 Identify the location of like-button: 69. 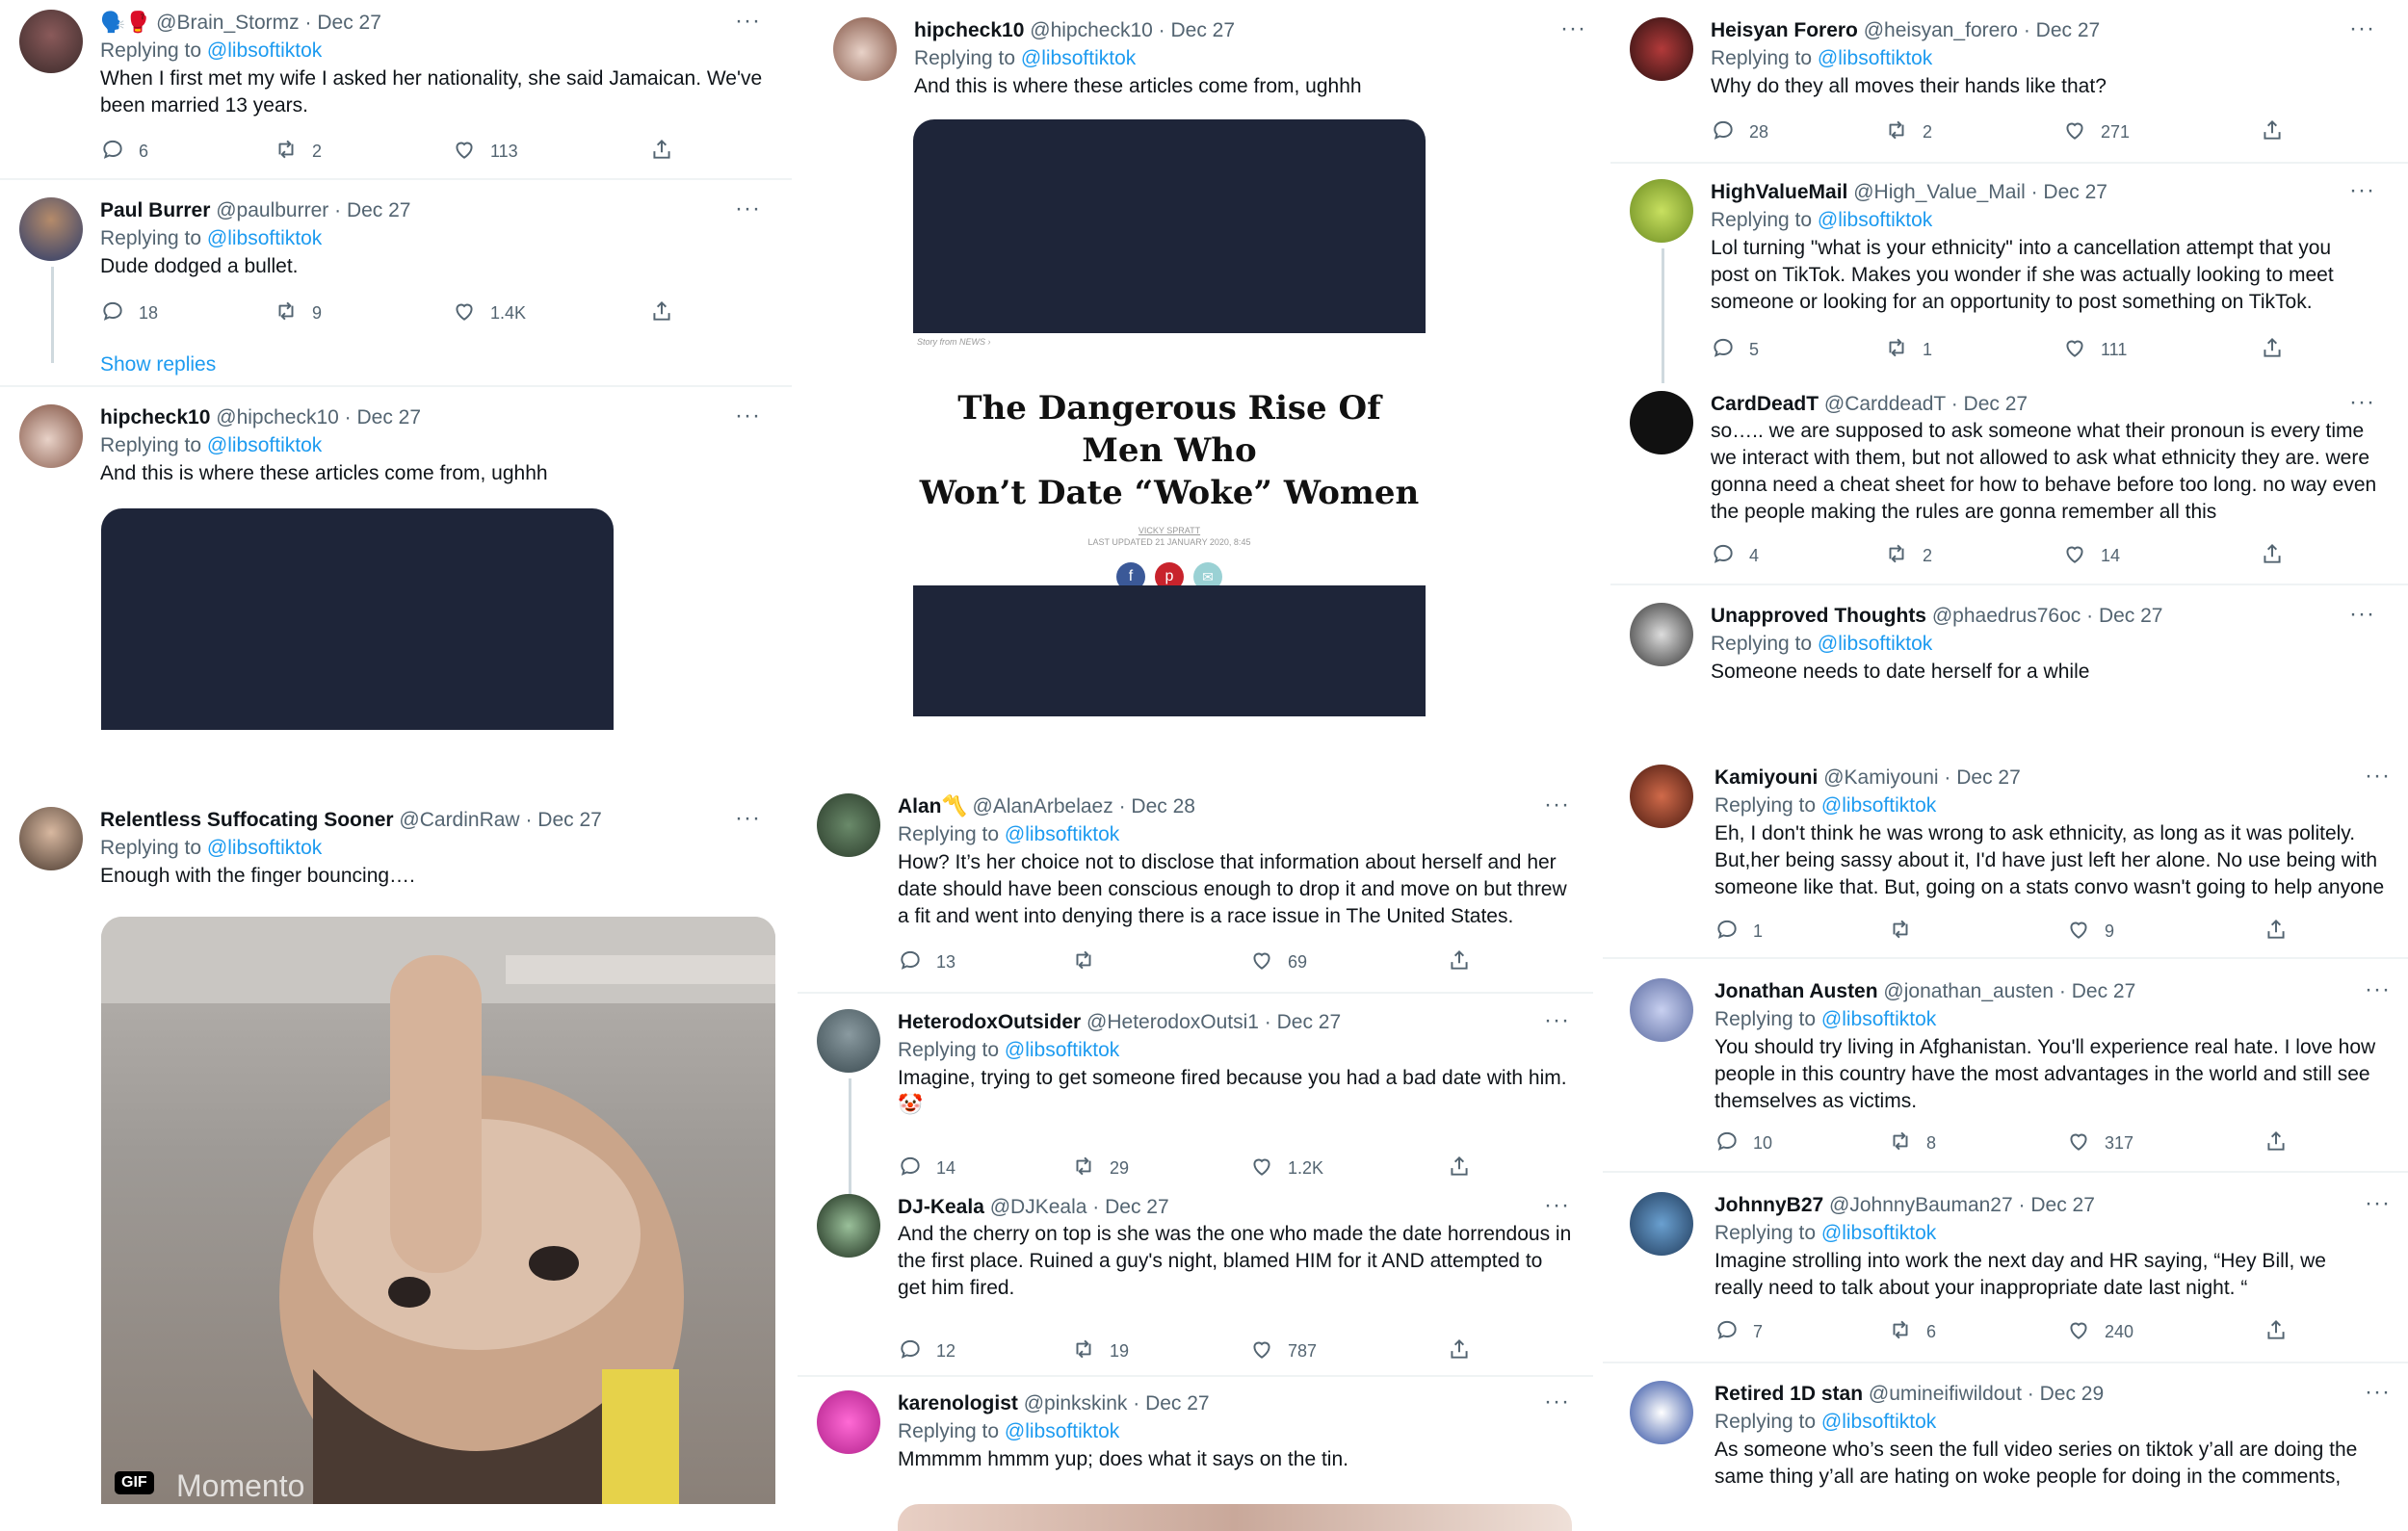
(1278, 961).